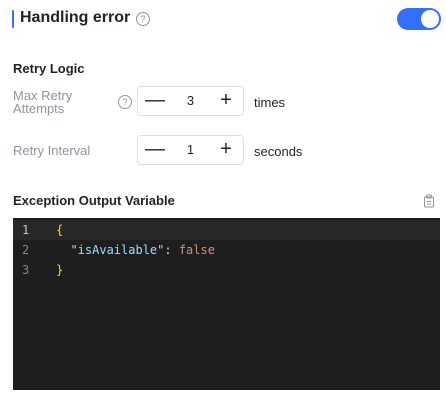 The height and width of the screenshot is (400, 446). Describe the element at coordinates (49, 68) in the screenshot. I see `retry-logic-title: Retry Logic` at that location.